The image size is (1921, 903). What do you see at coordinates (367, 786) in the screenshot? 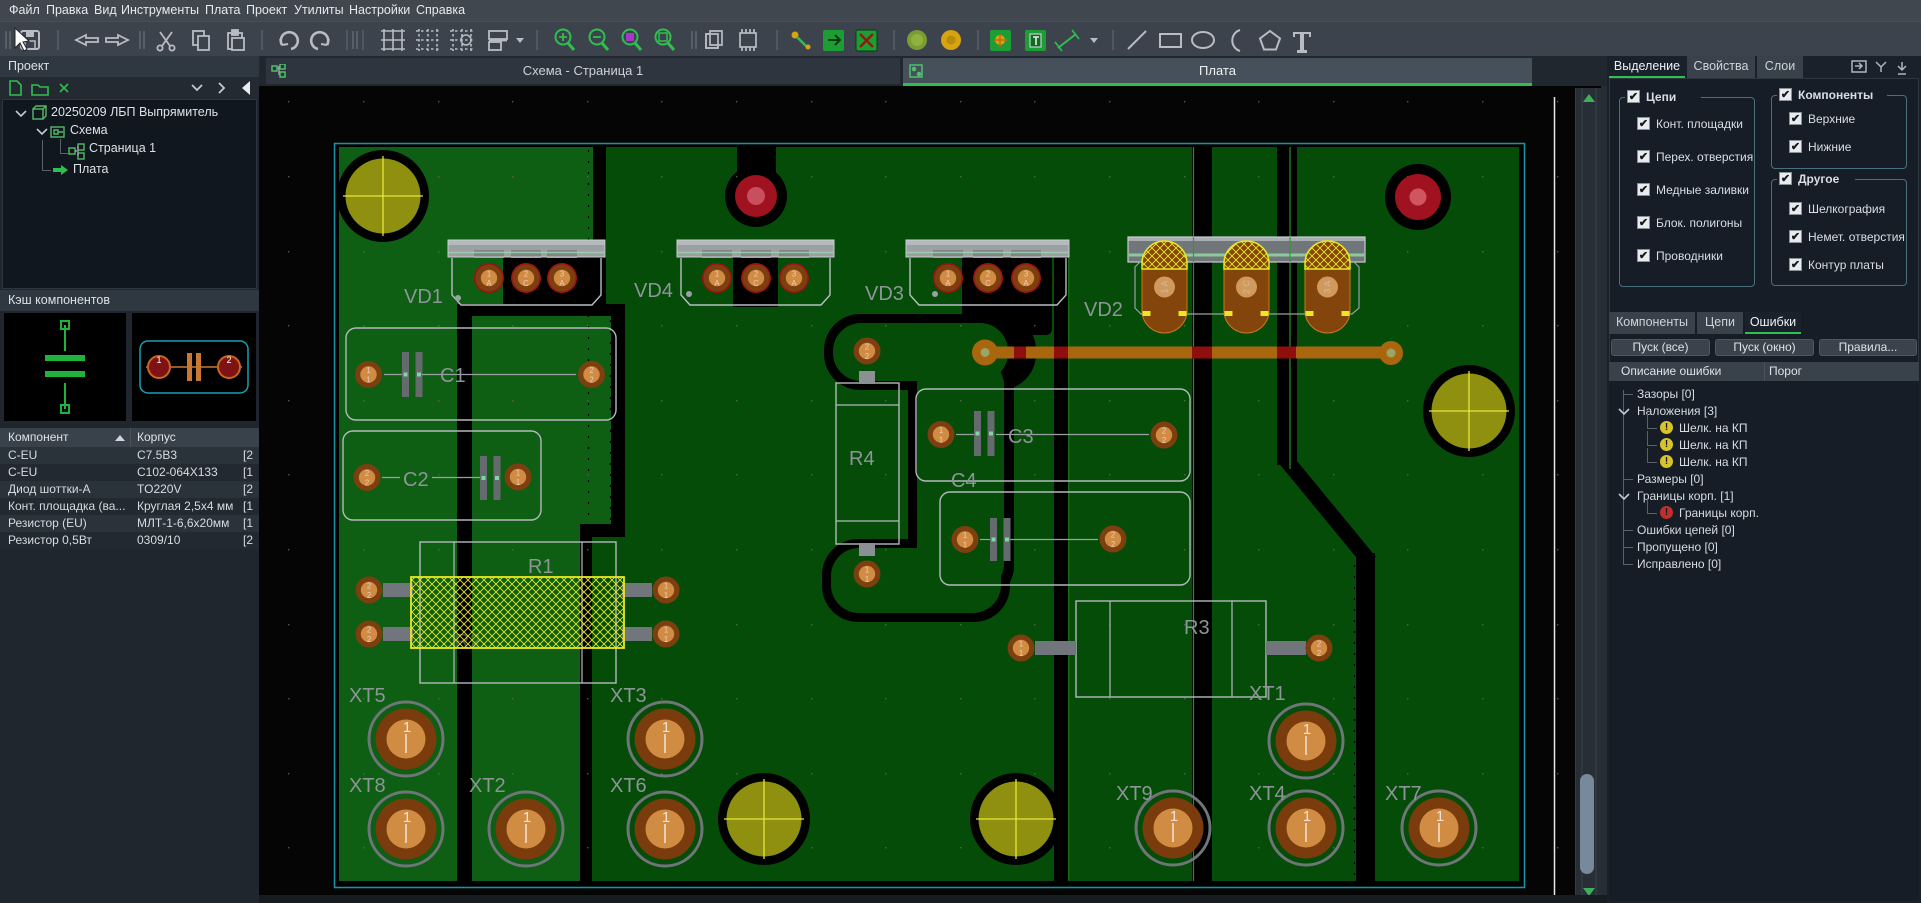
I see `svg-text: XT8` at bounding box center [367, 786].